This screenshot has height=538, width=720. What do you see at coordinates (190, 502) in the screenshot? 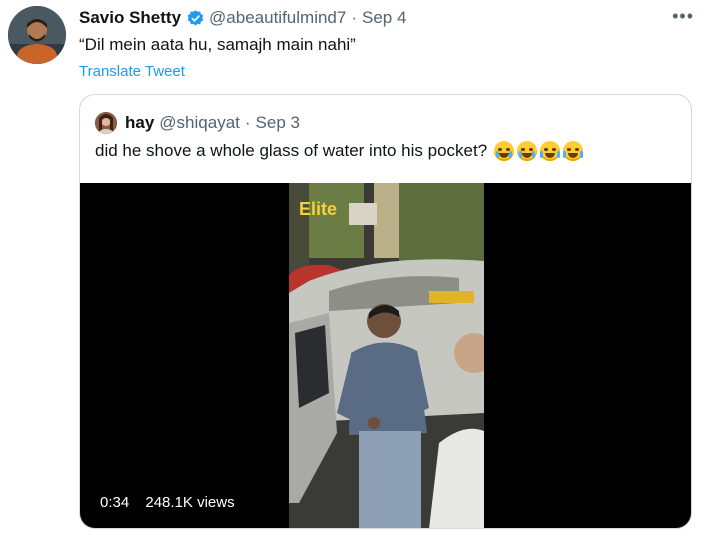
I see `video-views: 248.1K views` at bounding box center [190, 502].